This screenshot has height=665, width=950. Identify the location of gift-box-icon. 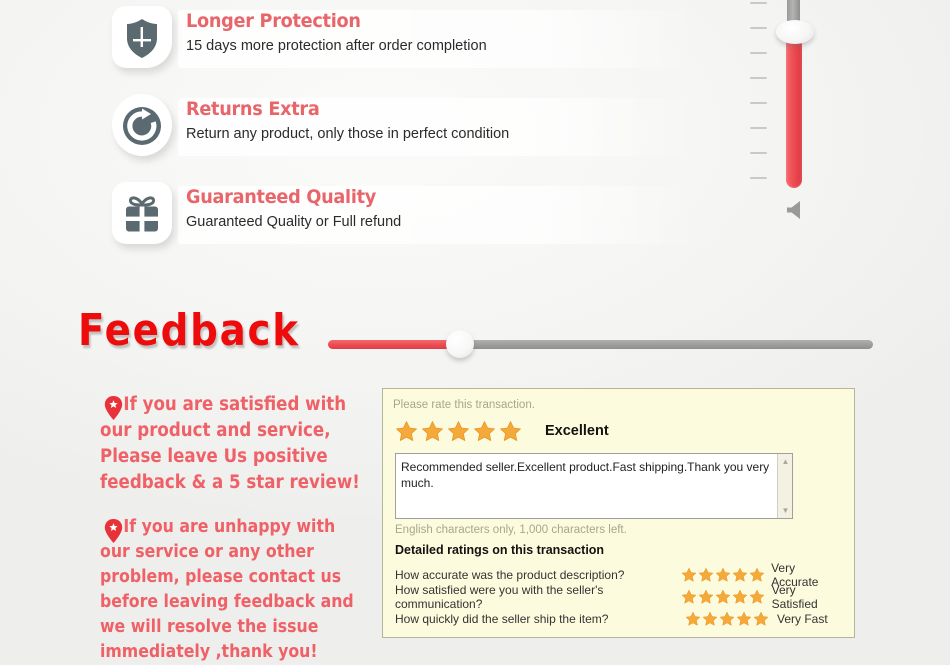
(142, 214).